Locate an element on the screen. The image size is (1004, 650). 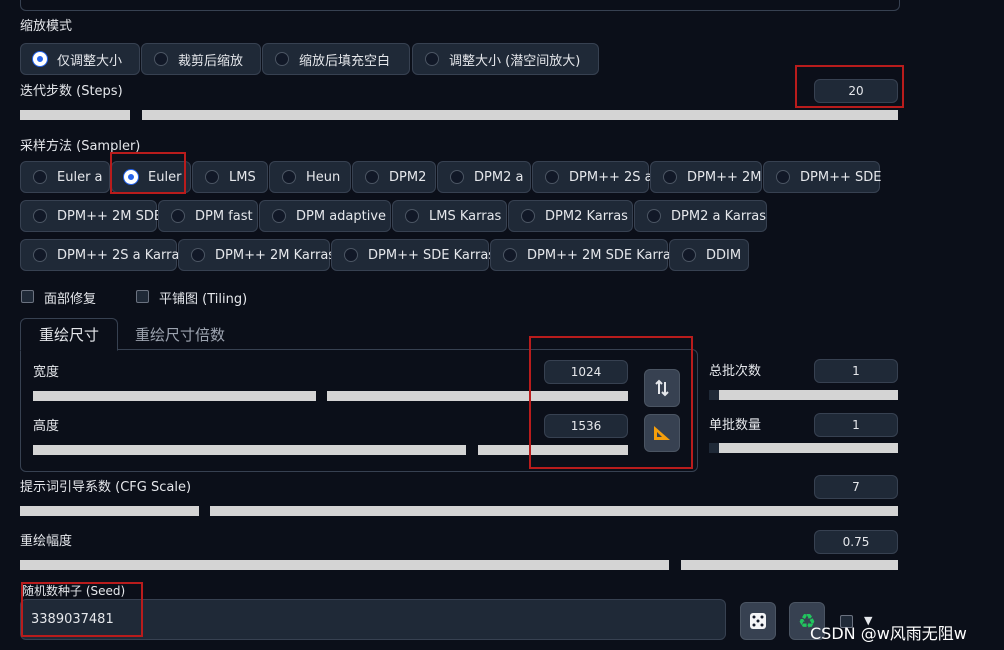
width-slider-track is located at coordinates (174, 396).